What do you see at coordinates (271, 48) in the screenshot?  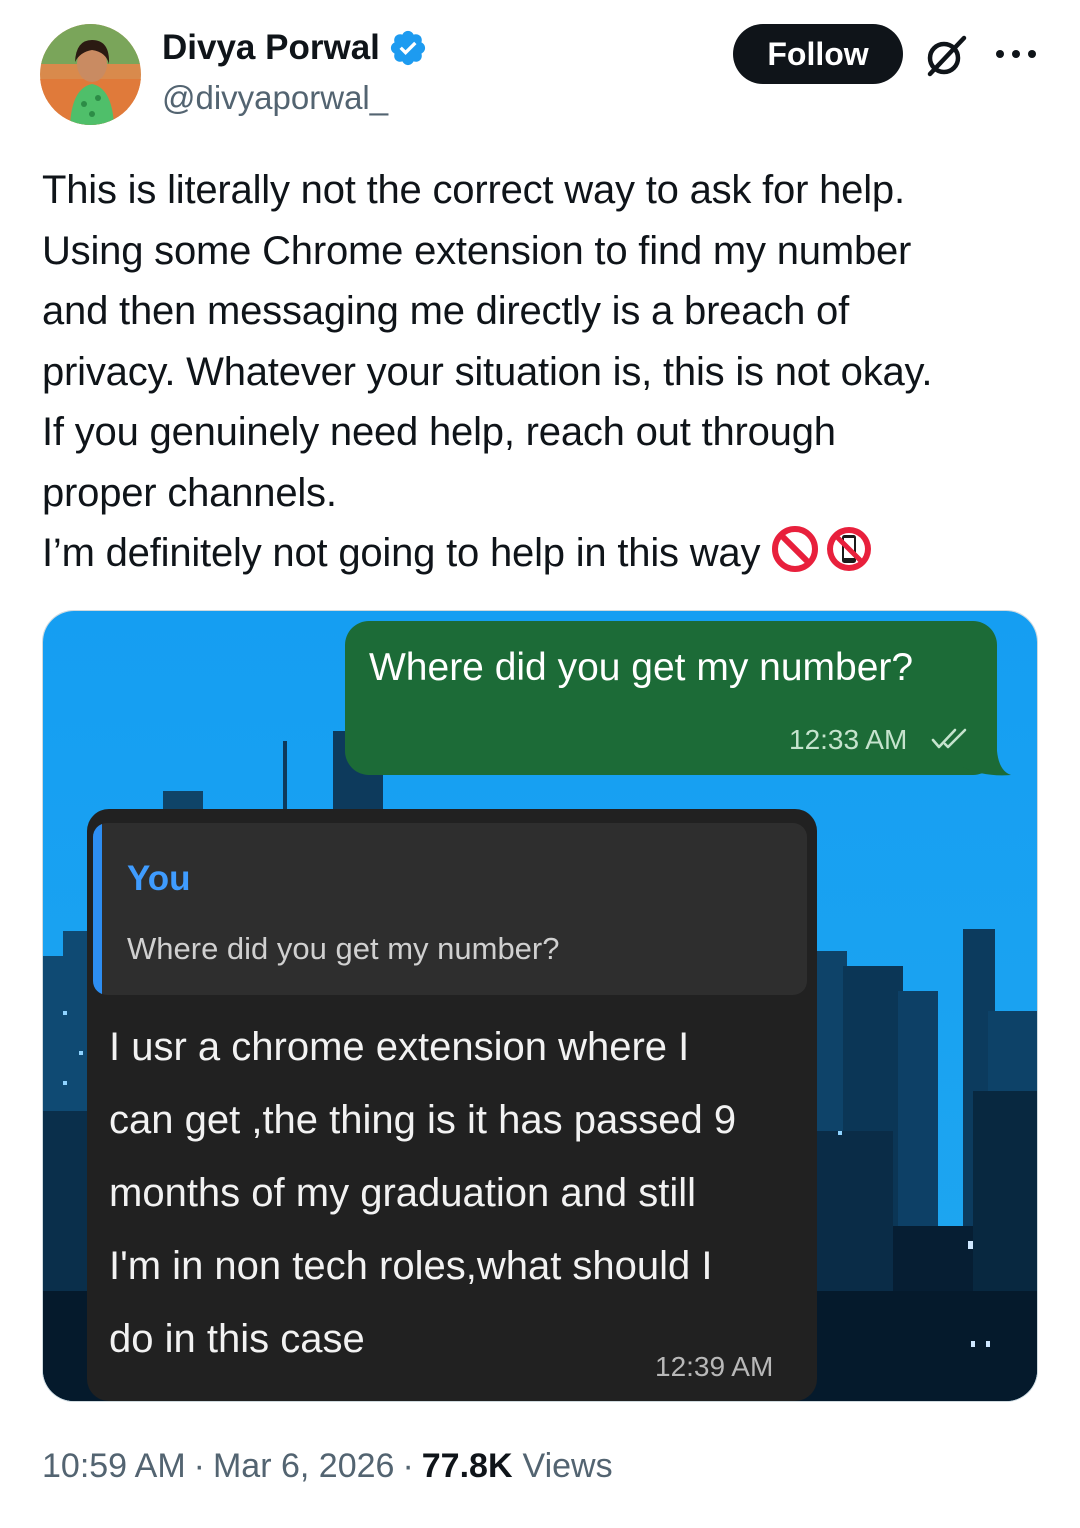 I see `display-name: Divya Porwal` at bounding box center [271, 48].